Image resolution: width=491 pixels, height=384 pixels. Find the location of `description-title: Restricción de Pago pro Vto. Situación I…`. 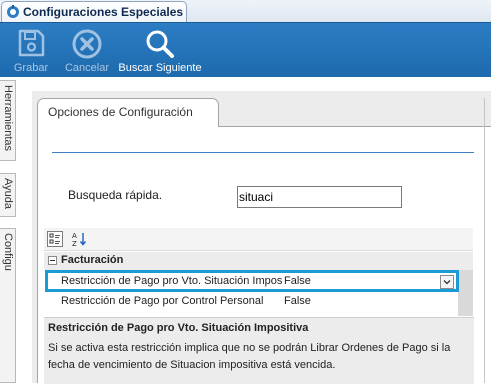

description-title: Restricción de Pago pro Vto. Situación I… is located at coordinates (178, 328).